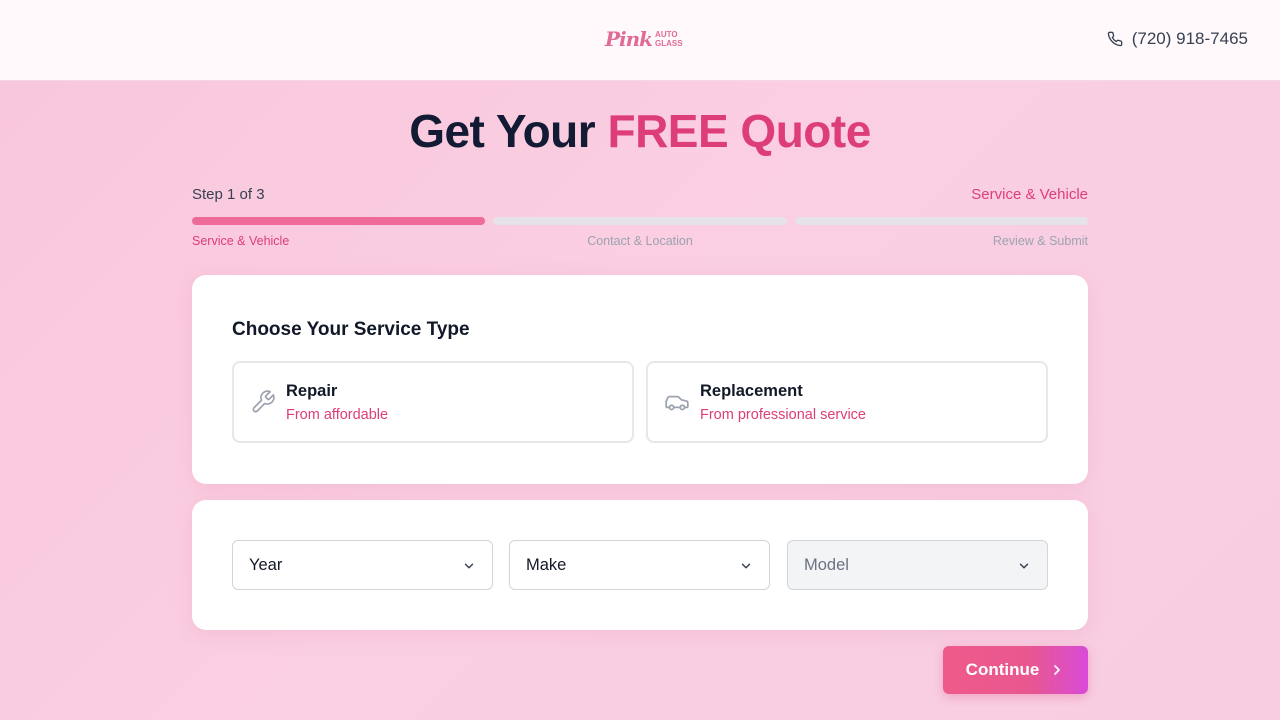 This screenshot has width=1280, height=720. I want to click on step-name-review-submit: Review & Submit, so click(1040, 241).